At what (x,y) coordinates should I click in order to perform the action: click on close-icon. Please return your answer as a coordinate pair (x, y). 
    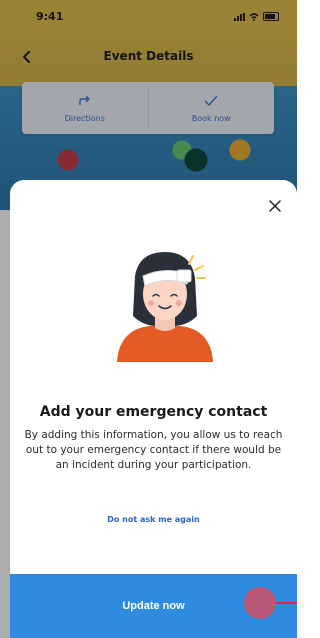
    Looking at the image, I should click on (275, 206).